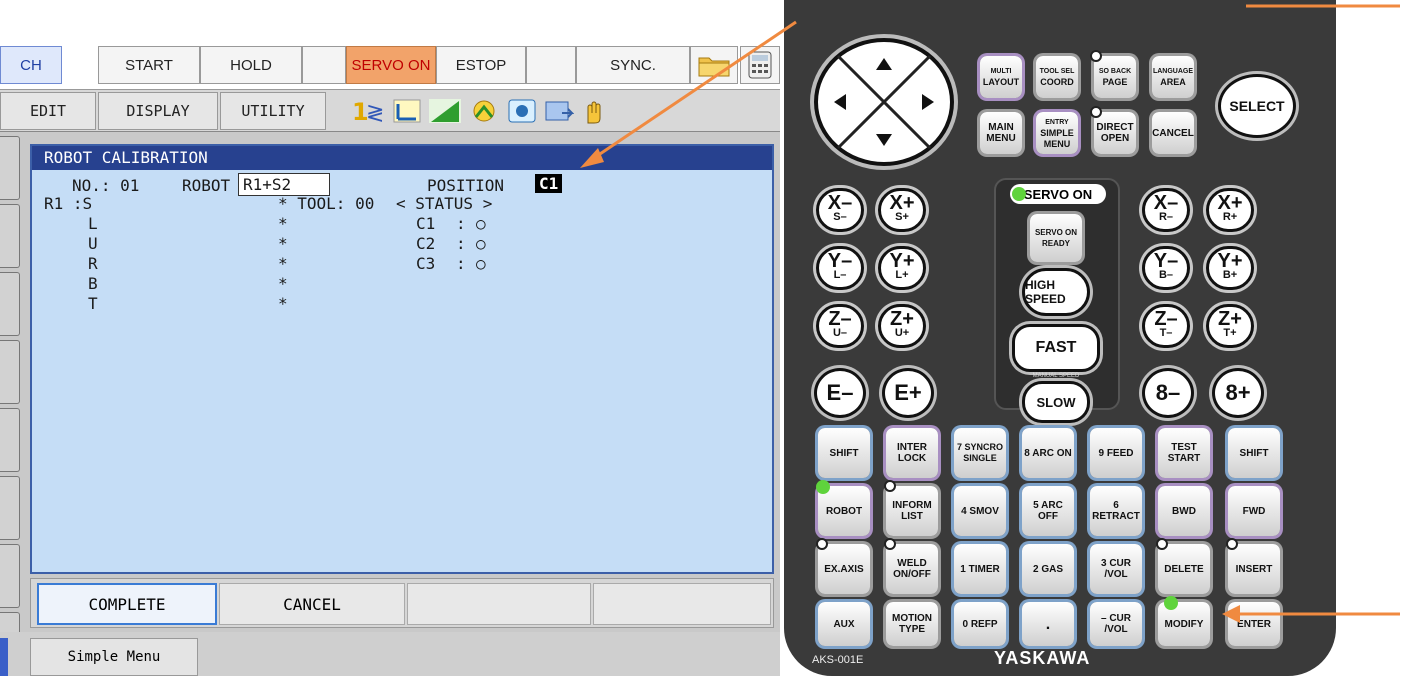 The width and height of the screenshot is (1408, 676). What do you see at coordinates (11, 406) in the screenshot?
I see `left-side-tabs` at bounding box center [11, 406].